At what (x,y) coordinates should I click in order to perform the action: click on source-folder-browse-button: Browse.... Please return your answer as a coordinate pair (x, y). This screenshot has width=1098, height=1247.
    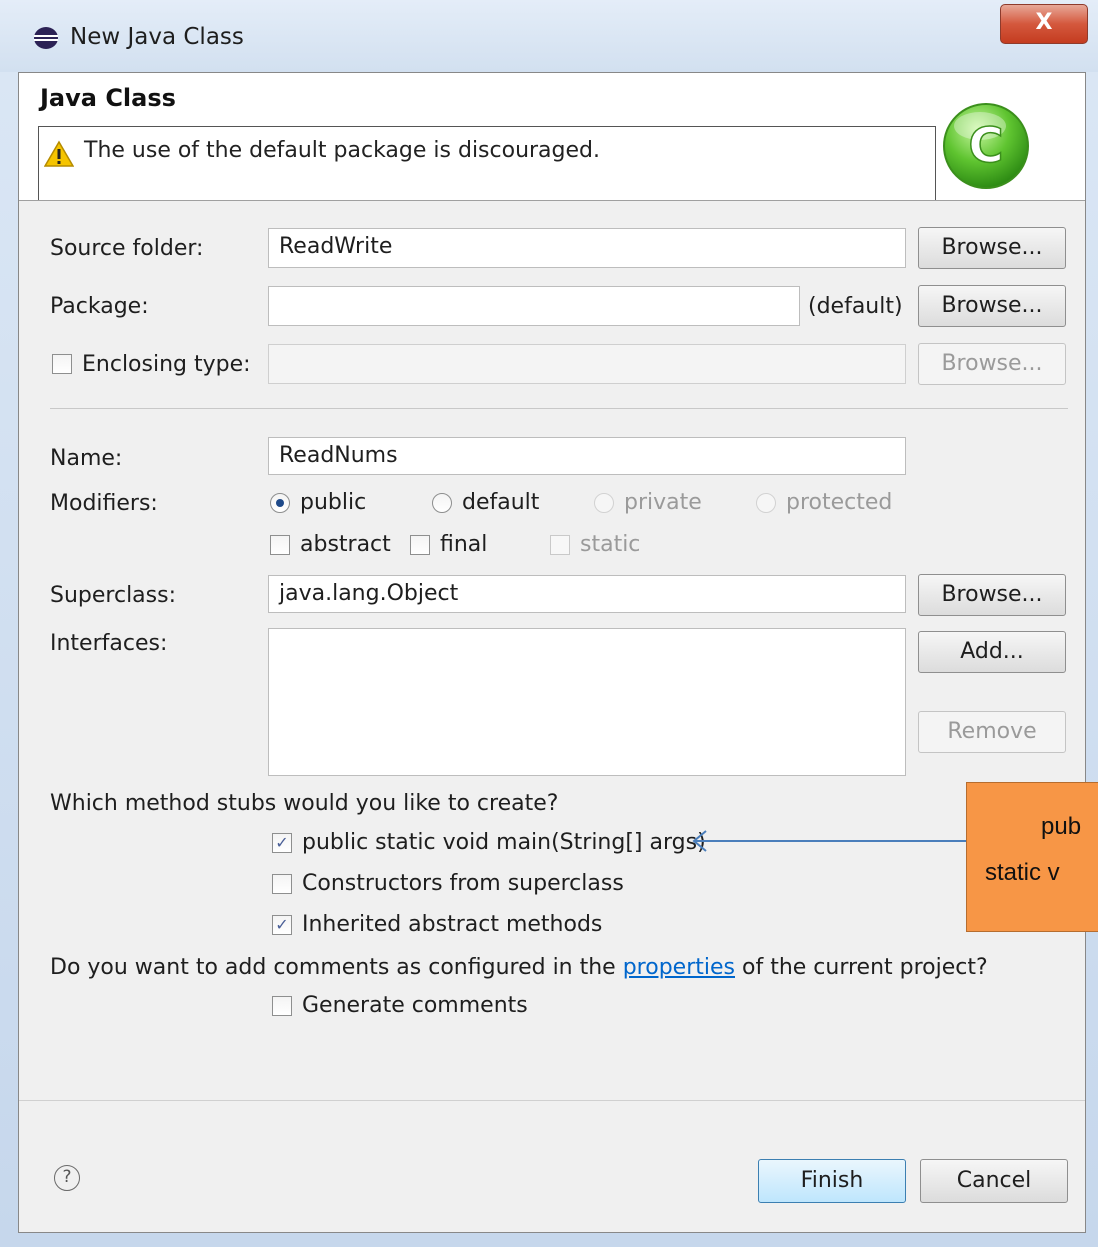
    Looking at the image, I should click on (992, 248).